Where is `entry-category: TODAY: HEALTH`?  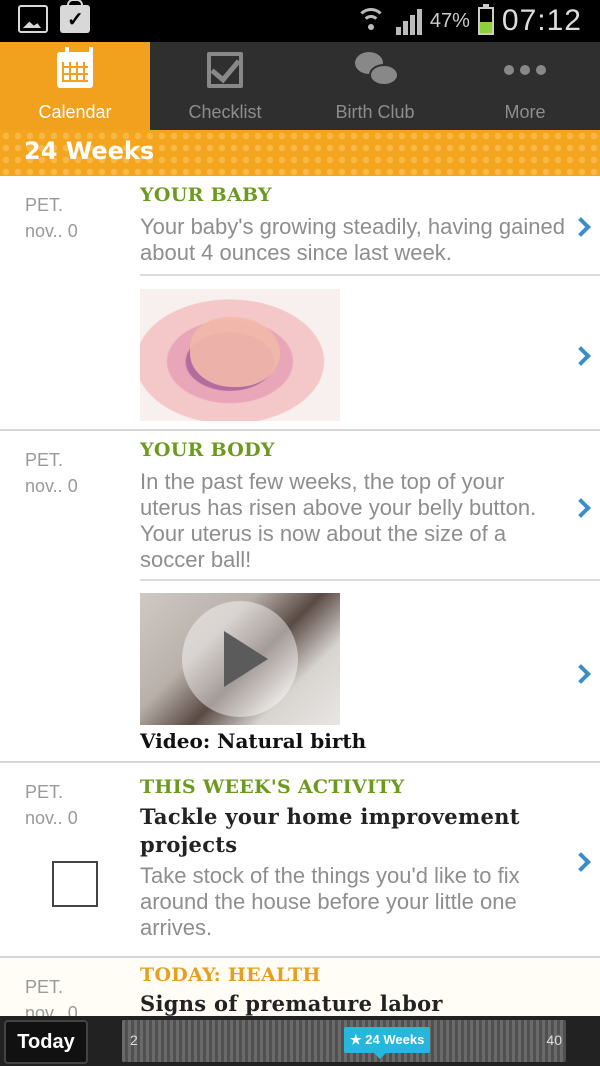 entry-category: TODAY: HEALTH is located at coordinates (230, 975).